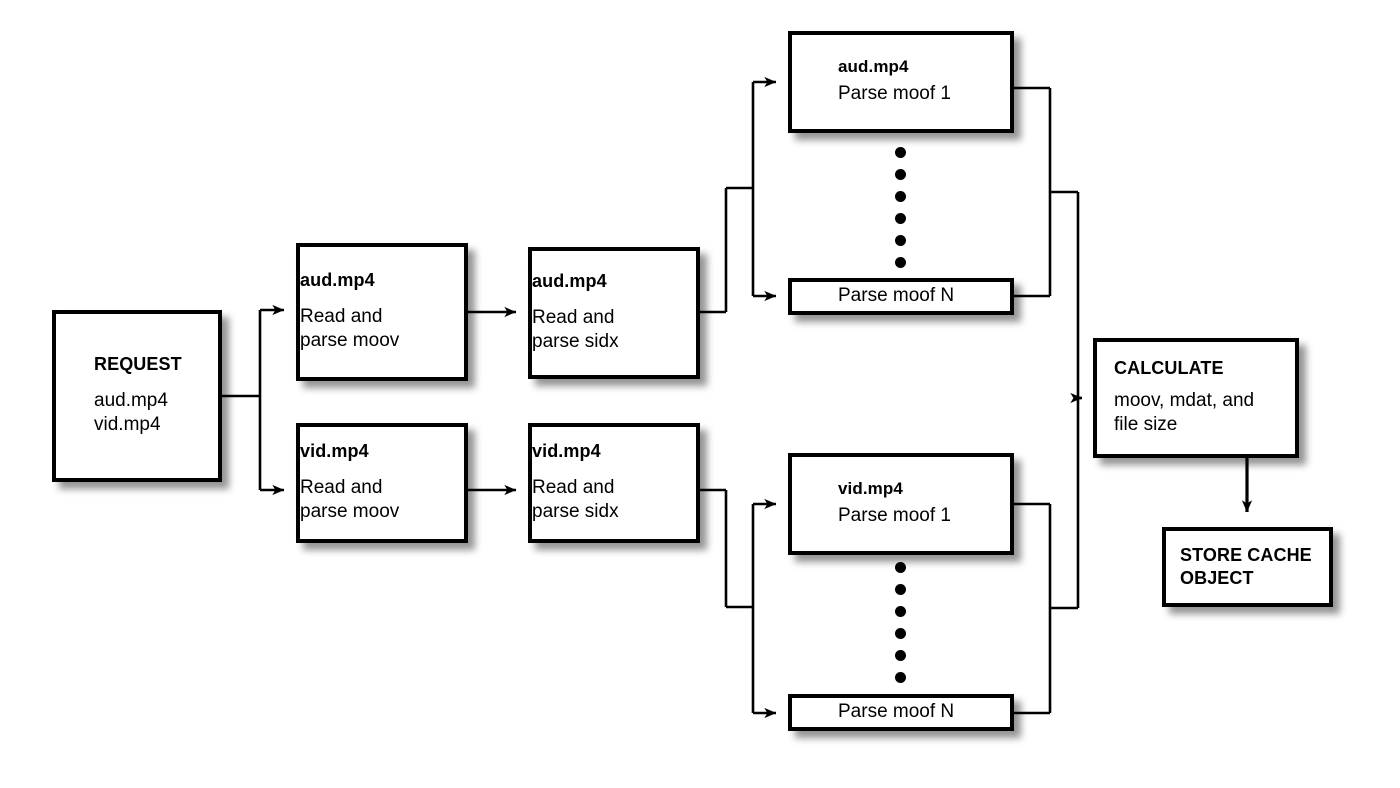 The height and width of the screenshot is (788, 1400). I want to click on node-vid-read-parse-moov: vid.mp4 Read and parse moov, so click(382, 483).